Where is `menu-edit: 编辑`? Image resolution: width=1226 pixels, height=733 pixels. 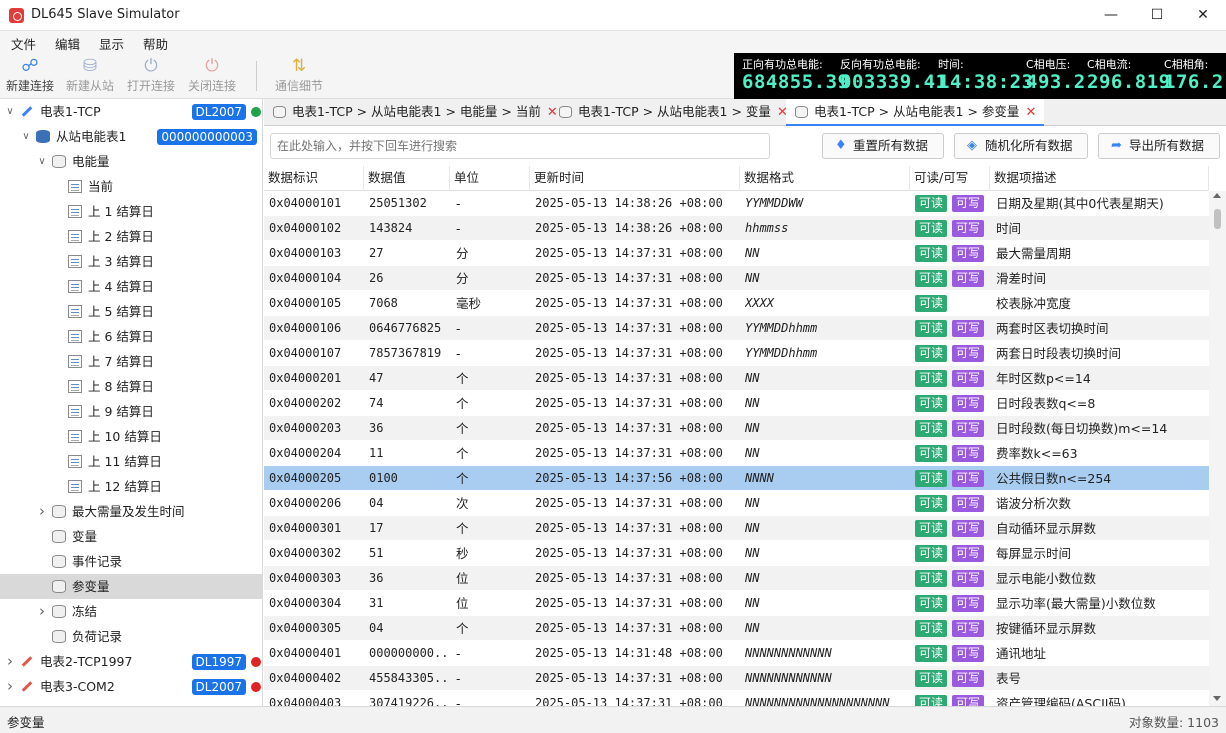
menu-edit: 编辑 is located at coordinates (67, 43).